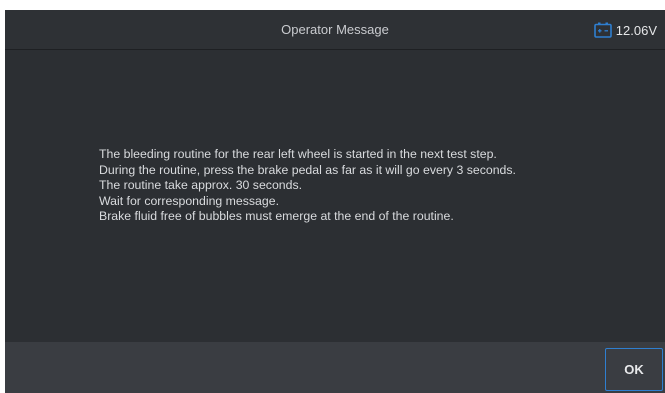 The height and width of the screenshot is (393, 665). What do you see at coordinates (636, 30) in the screenshot?
I see `battery-voltage: 12.06V` at bounding box center [636, 30].